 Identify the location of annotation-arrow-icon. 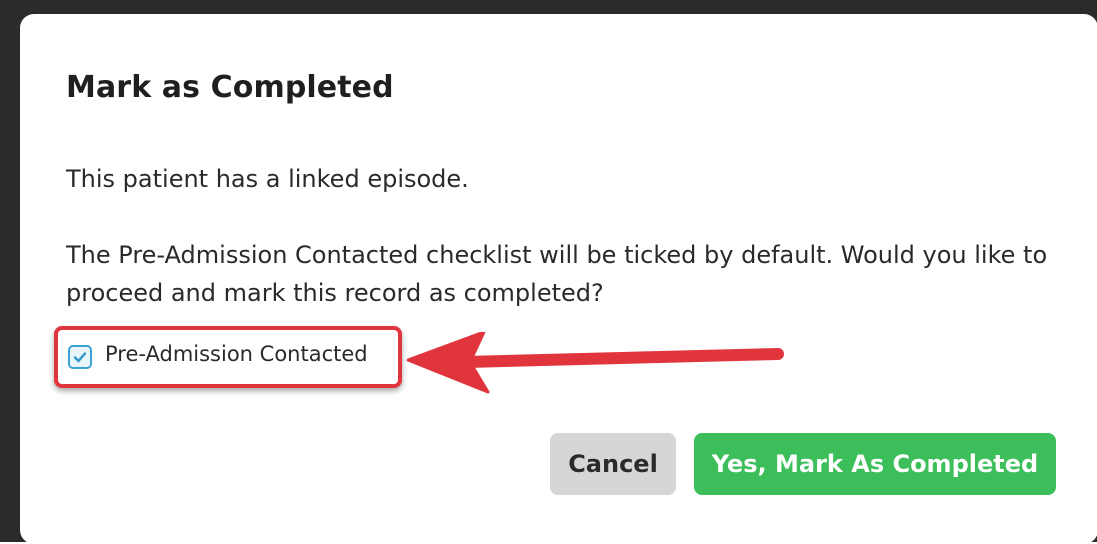
(595, 363).